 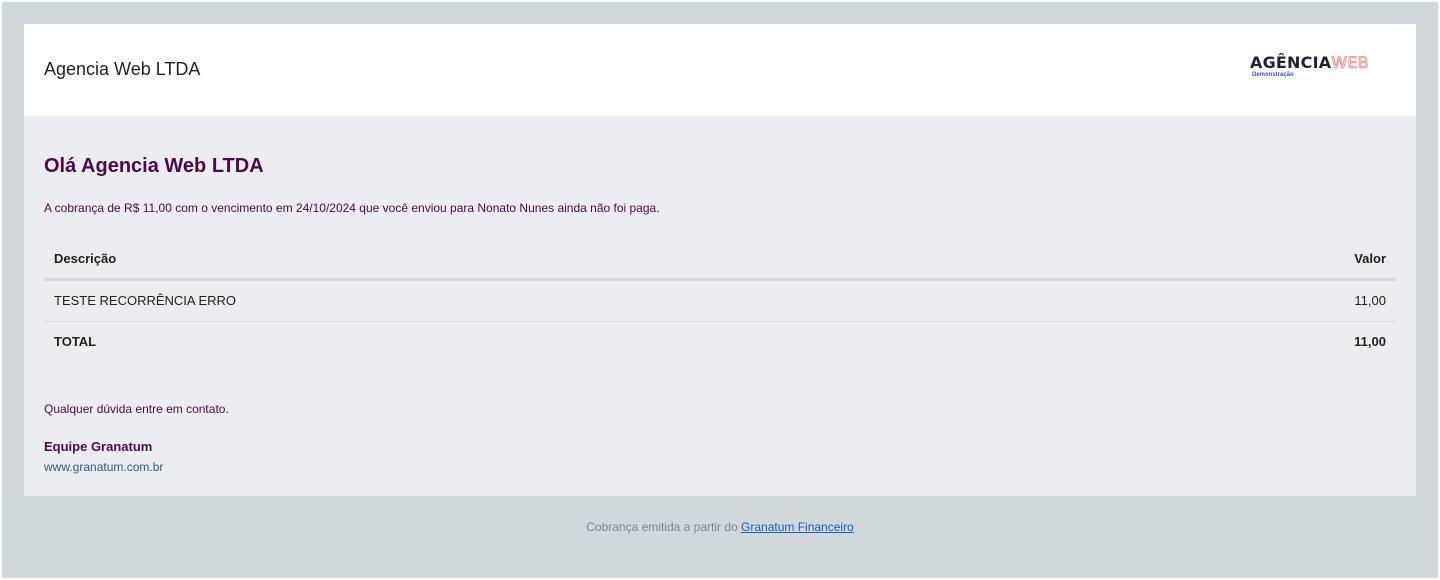 What do you see at coordinates (1350, 63) in the screenshot?
I see `logo-text-accent: WEB` at bounding box center [1350, 63].